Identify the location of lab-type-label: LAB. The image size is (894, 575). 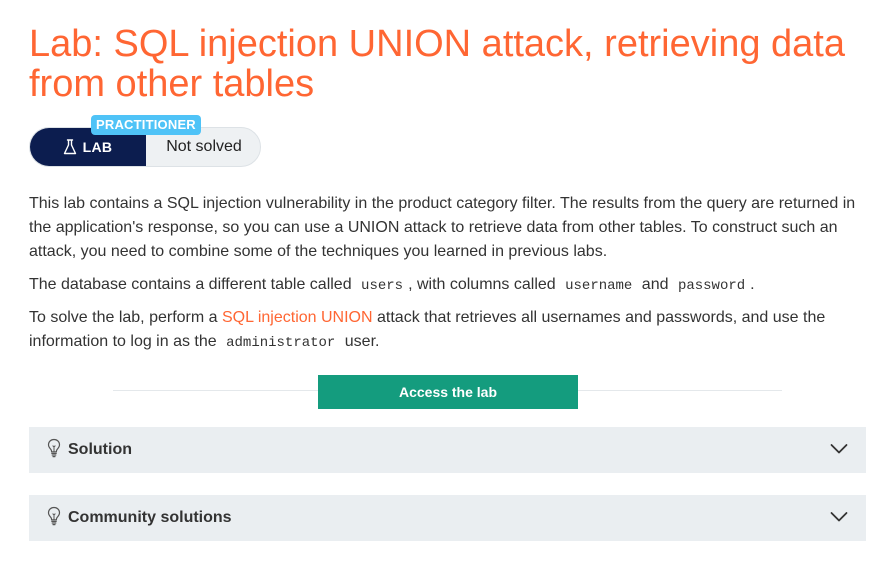
(97, 147).